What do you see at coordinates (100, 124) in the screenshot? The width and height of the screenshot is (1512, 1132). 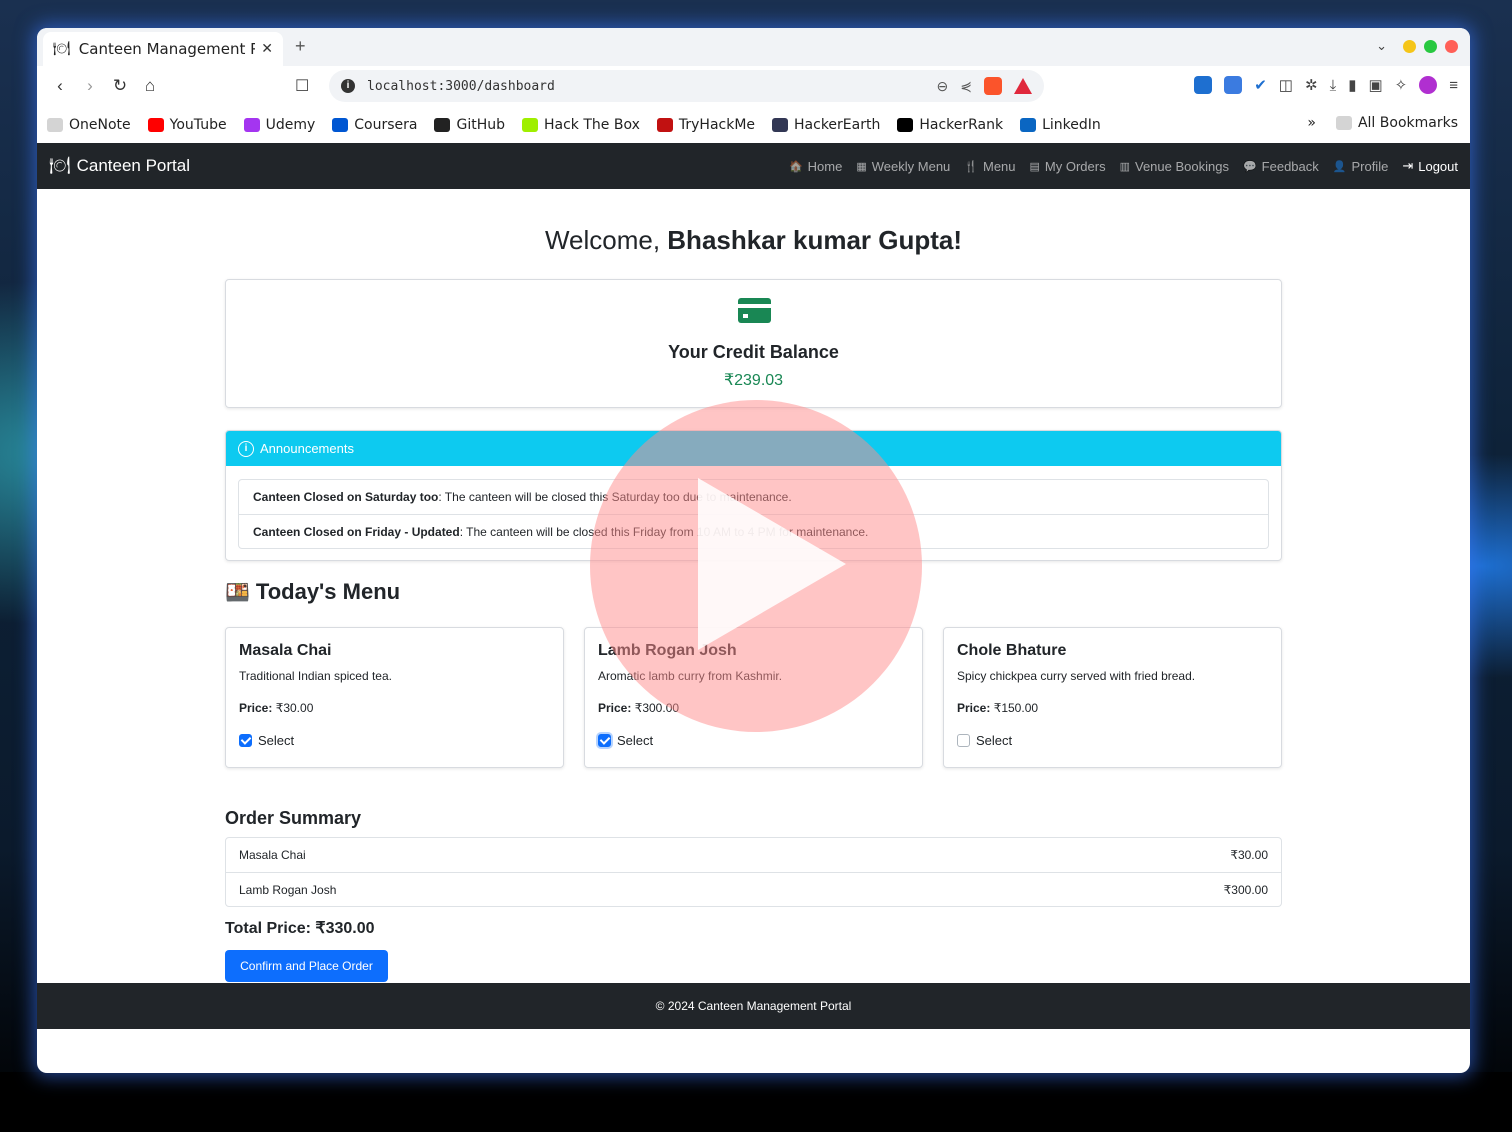 I see `bookmark-label: OneNote` at bounding box center [100, 124].